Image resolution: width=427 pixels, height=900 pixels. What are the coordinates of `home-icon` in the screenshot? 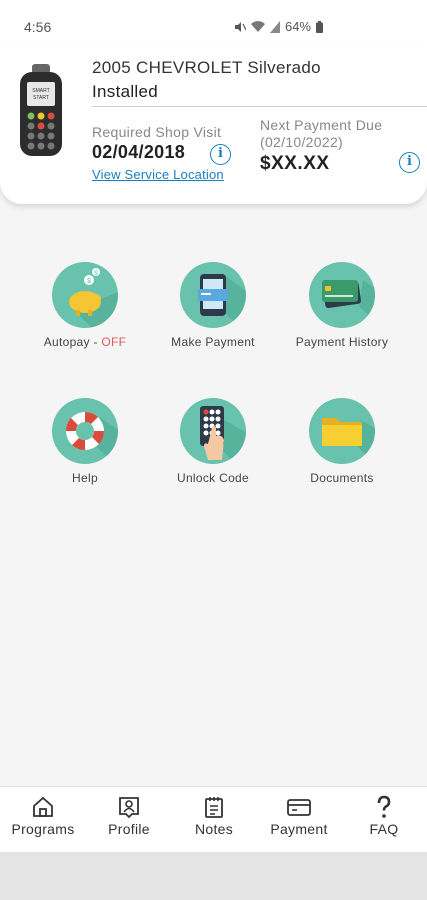 It's located at (43, 806).